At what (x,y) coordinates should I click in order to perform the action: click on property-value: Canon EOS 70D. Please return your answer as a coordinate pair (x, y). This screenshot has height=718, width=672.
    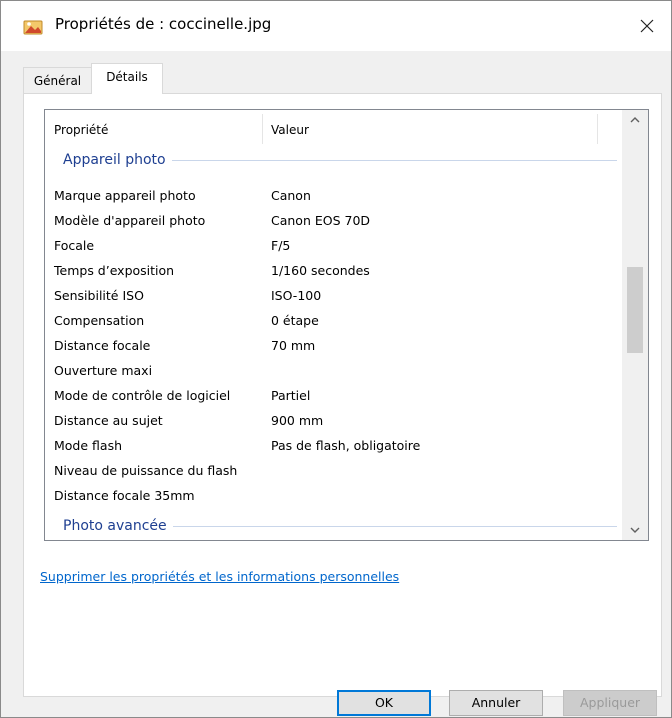
    Looking at the image, I should click on (321, 220).